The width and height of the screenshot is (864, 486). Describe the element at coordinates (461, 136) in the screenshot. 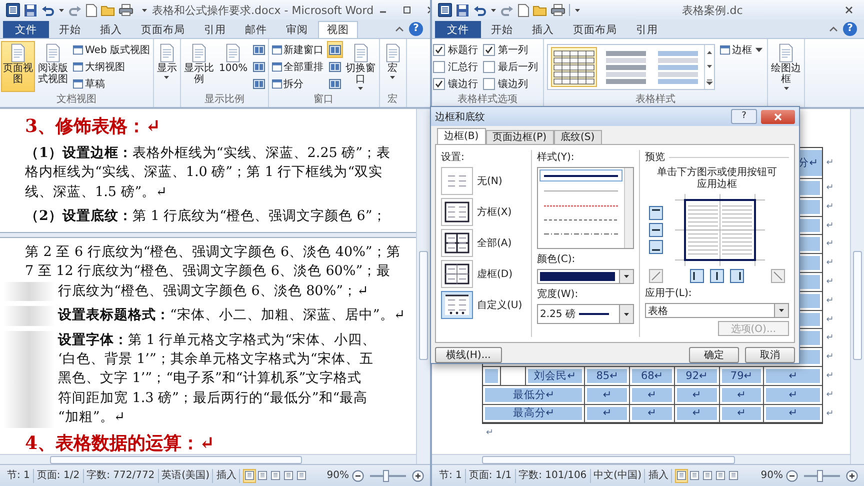

I see `dialog-tab: 边框(B)` at that location.